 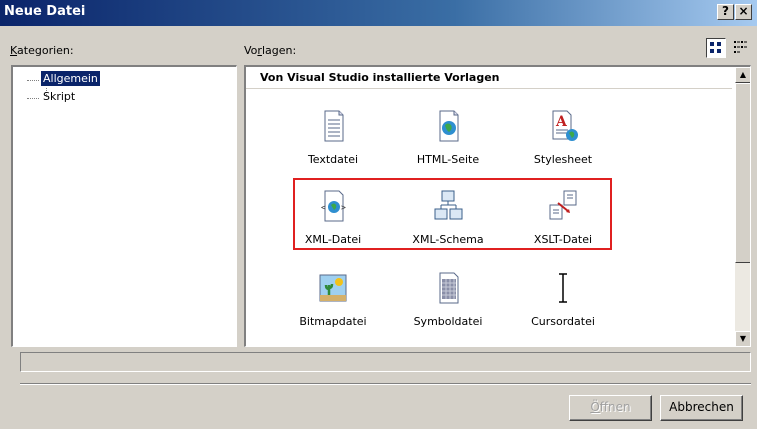 What do you see at coordinates (378, 13) in the screenshot?
I see `title-bar: Neue Datei ? ×` at bounding box center [378, 13].